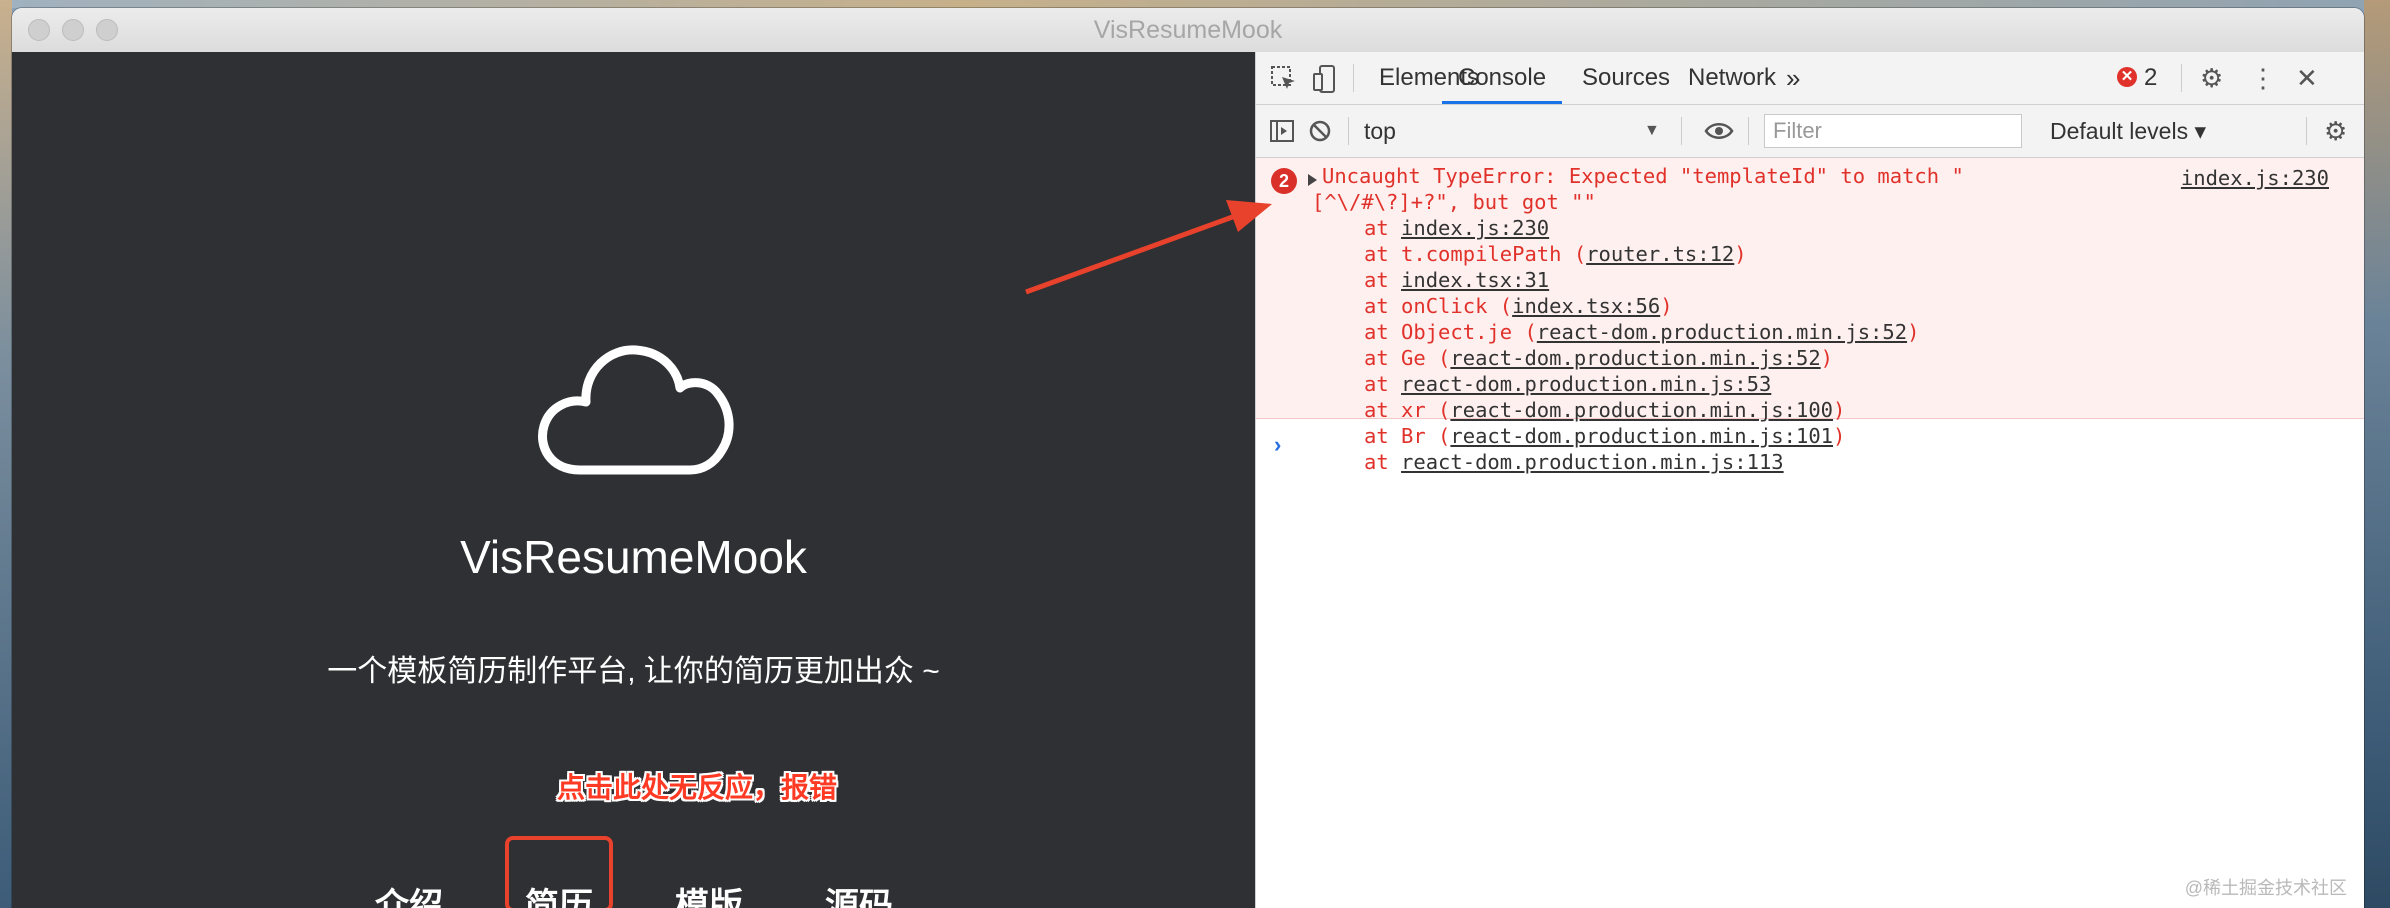 Image resolution: width=2390 pixels, height=908 pixels. What do you see at coordinates (2307, 78) in the screenshot?
I see `close-devtools-icon: ✕` at bounding box center [2307, 78].